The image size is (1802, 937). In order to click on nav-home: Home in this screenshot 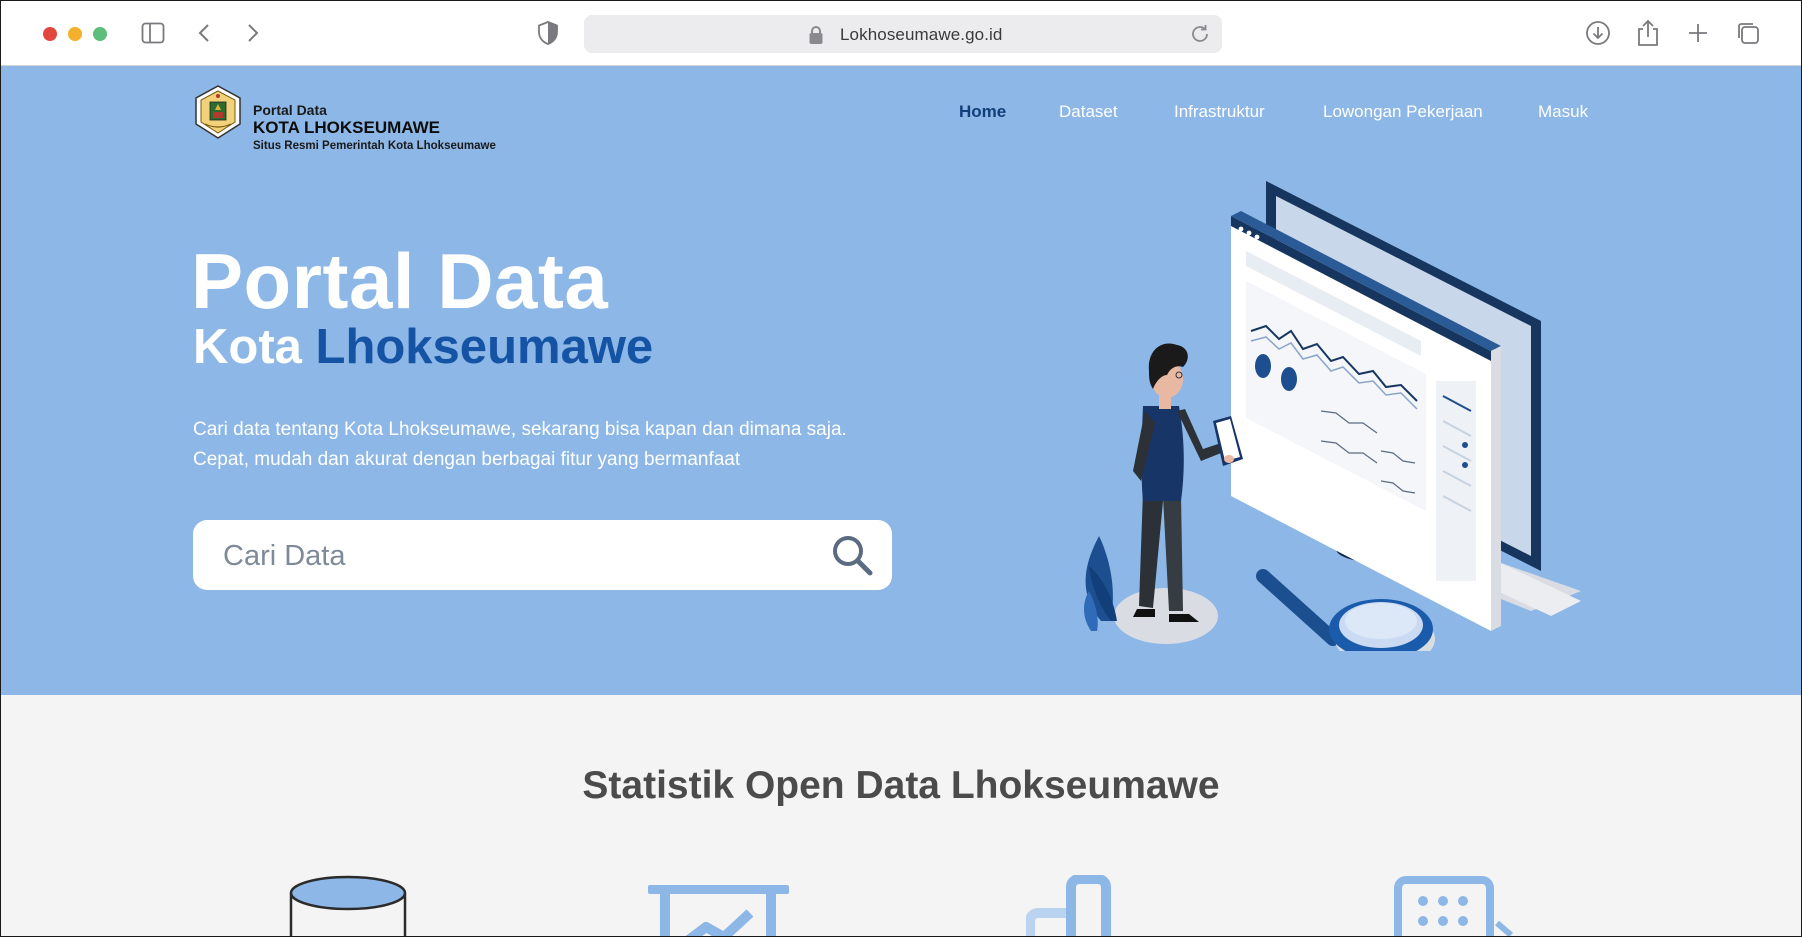, I will do `click(982, 112)`.